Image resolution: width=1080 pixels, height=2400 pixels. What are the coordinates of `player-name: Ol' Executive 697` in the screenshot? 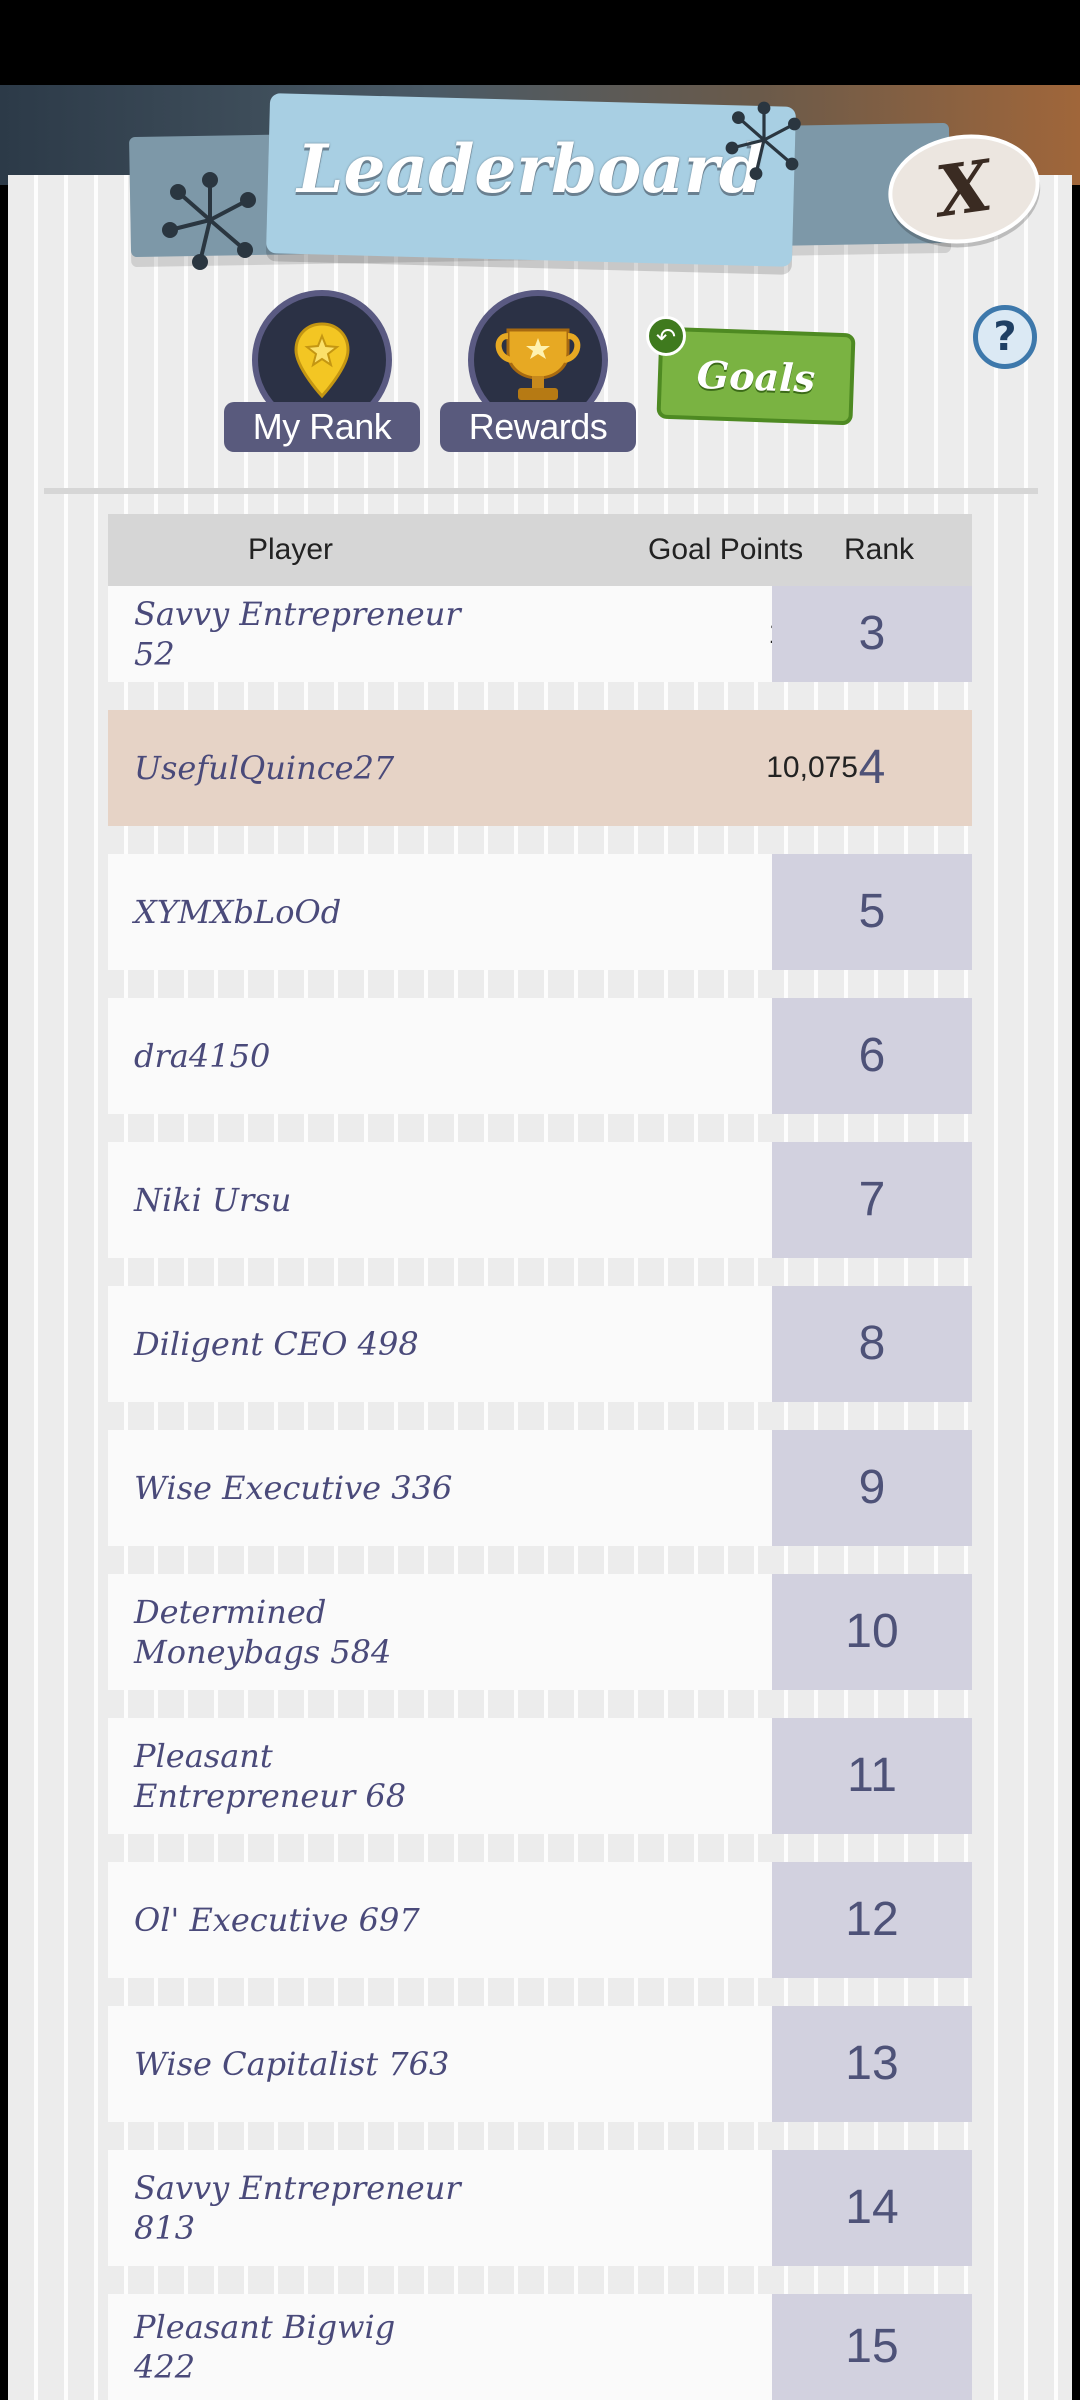 It's located at (277, 1920).